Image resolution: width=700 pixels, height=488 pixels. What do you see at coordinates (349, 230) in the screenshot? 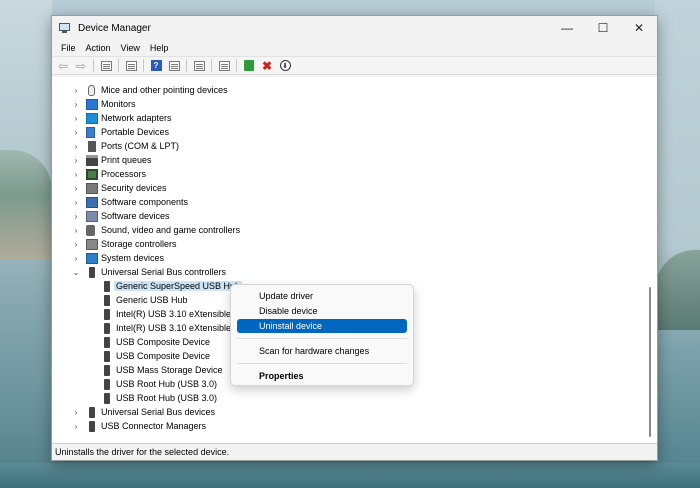
I see `tree-item-category: › Sound, video and game controllers` at bounding box center [349, 230].